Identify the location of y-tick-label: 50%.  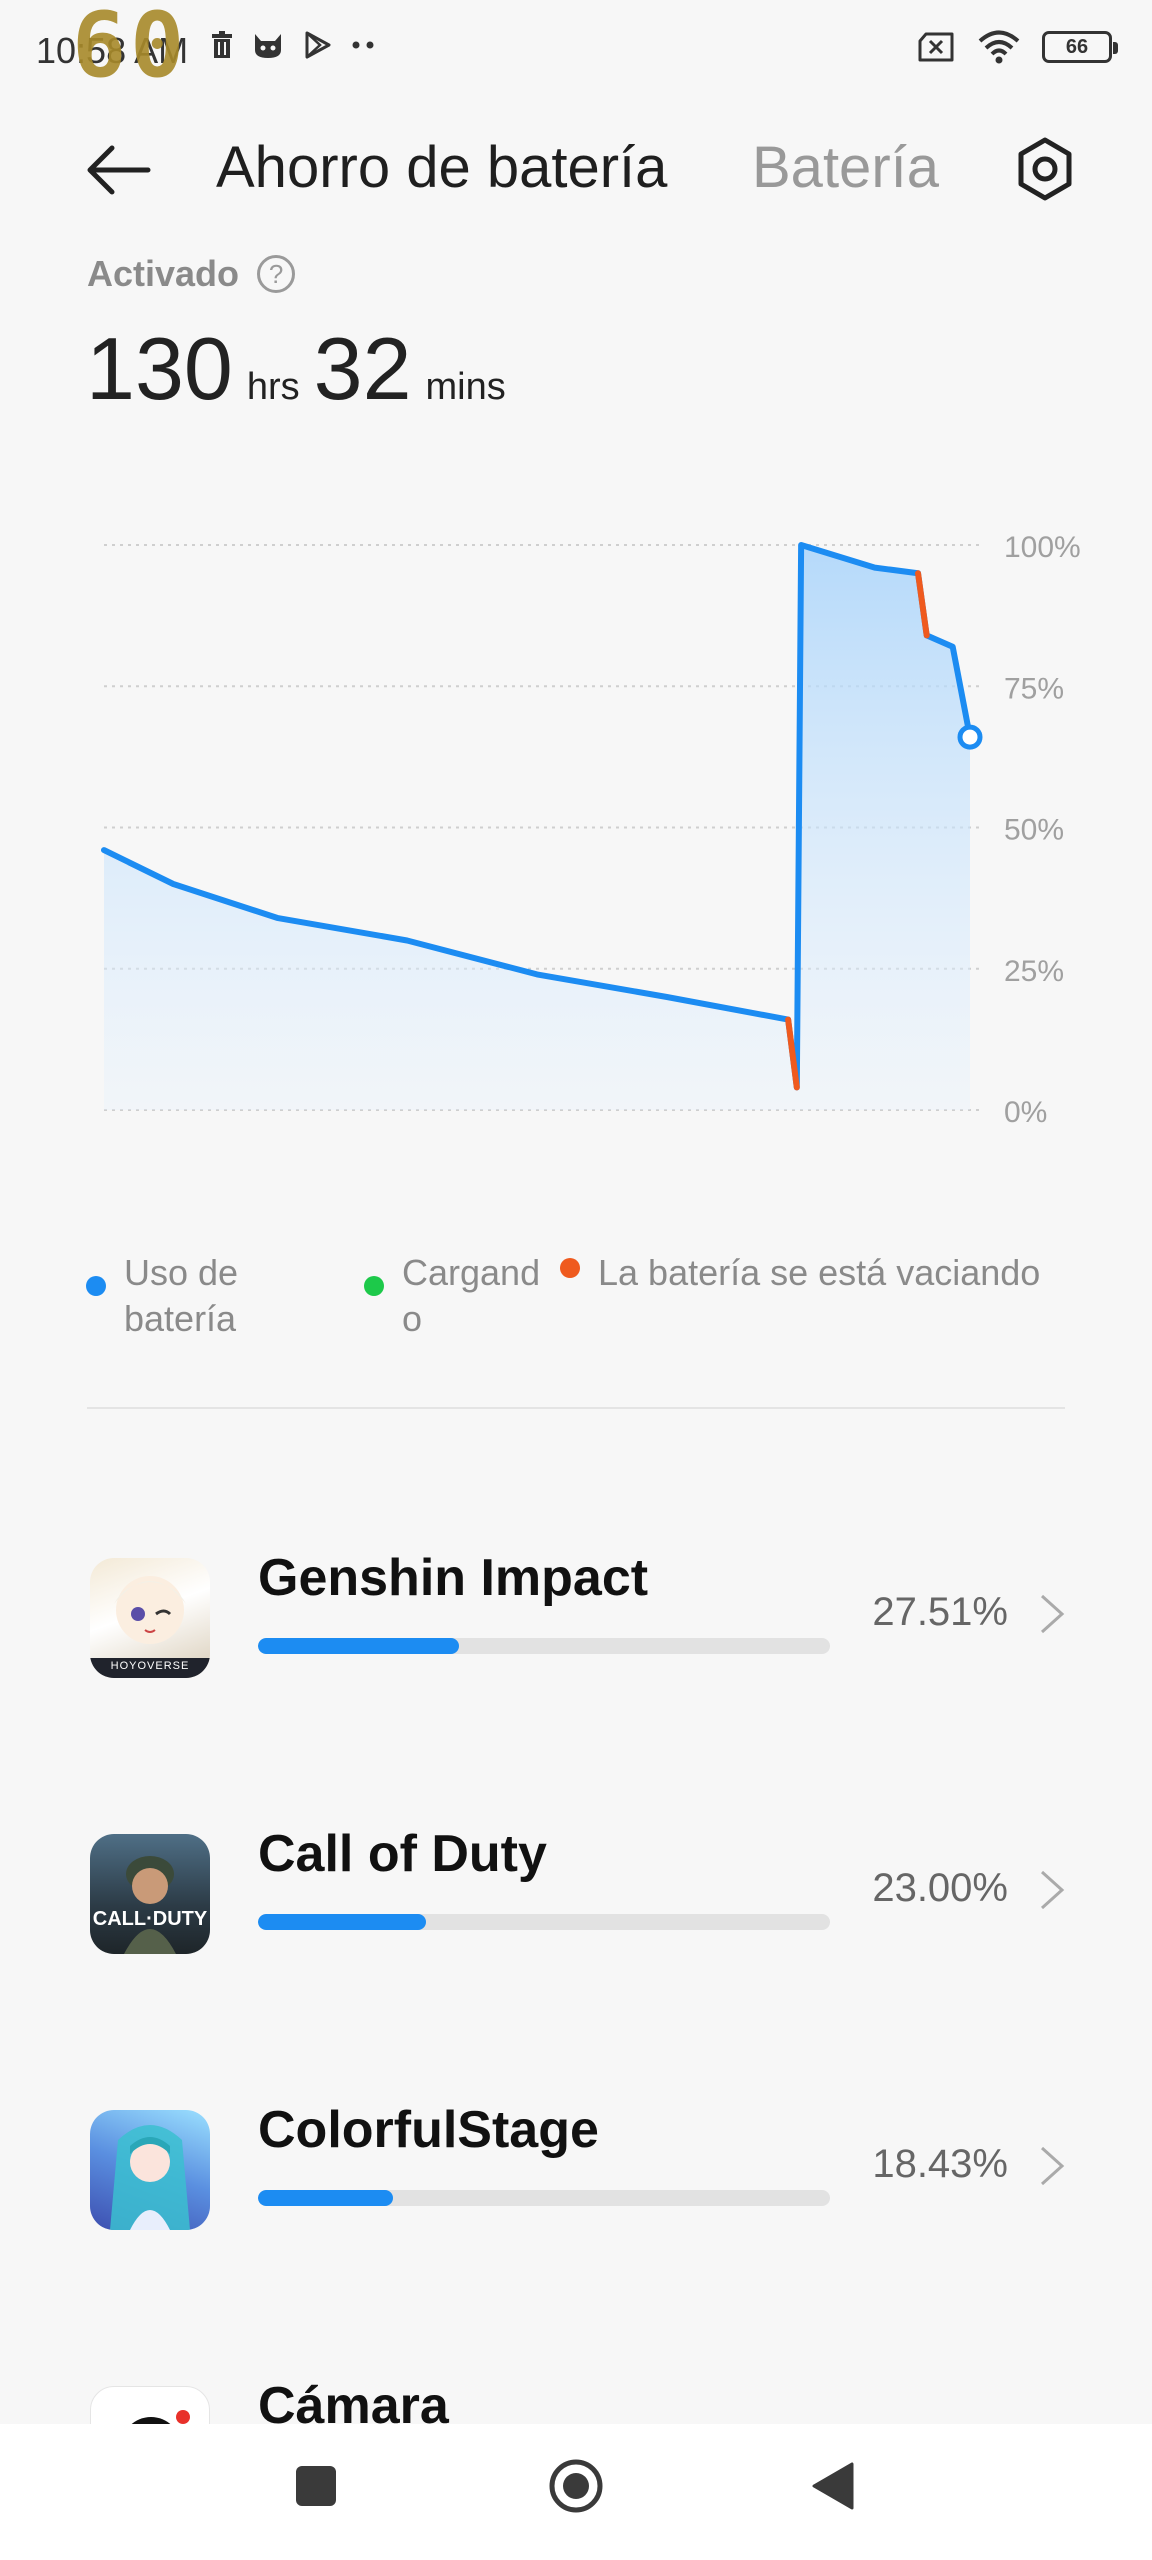
(1034, 830).